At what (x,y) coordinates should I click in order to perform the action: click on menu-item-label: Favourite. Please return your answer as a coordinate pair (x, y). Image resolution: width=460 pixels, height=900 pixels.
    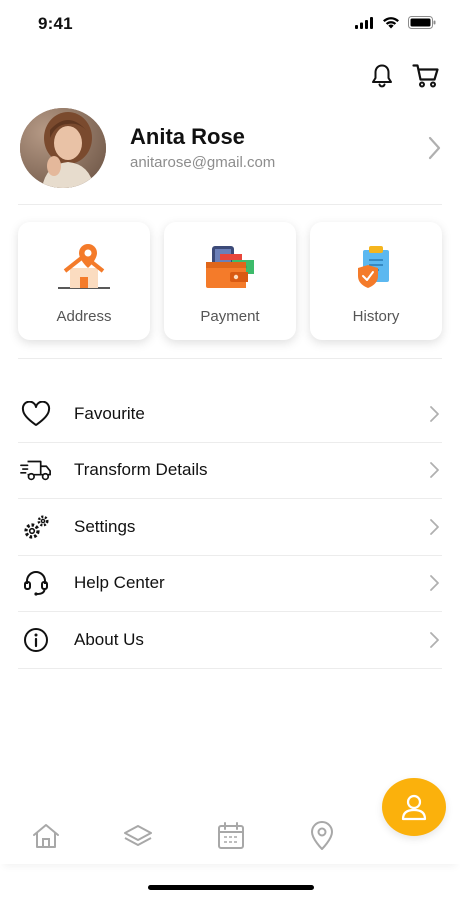
    Looking at the image, I should click on (109, 413).